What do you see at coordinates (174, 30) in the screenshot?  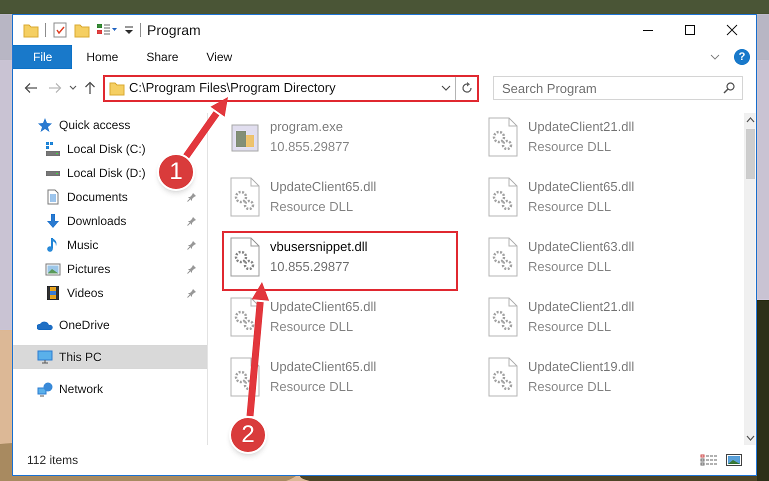 I see `window-title: Program` at bounding box center [174, 30].